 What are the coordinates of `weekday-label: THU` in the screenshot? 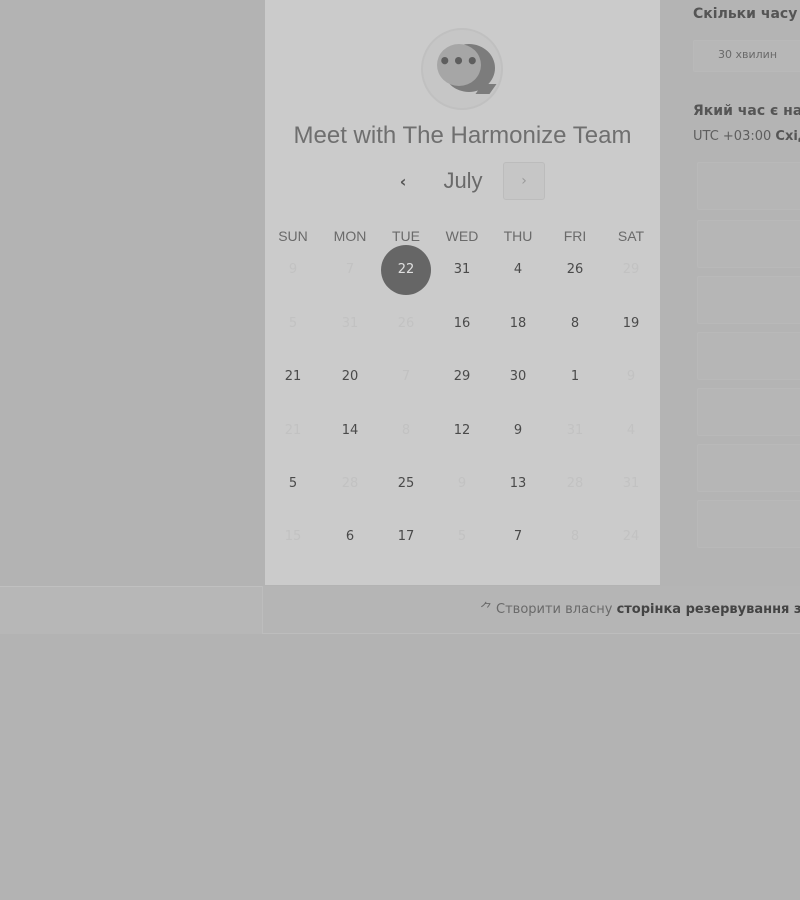 It's located at (518, 236).